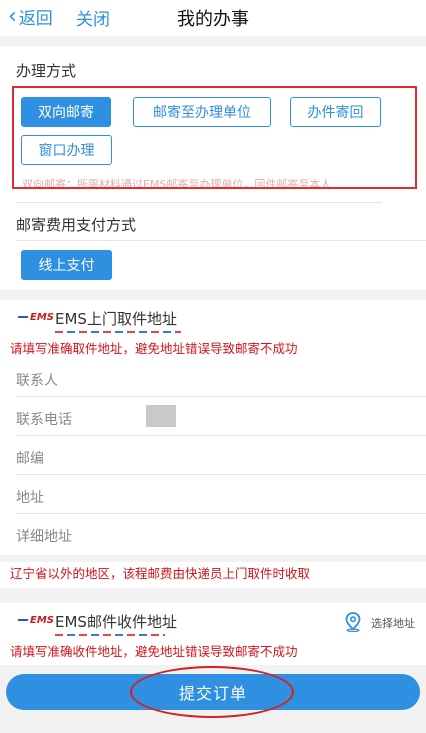  What do you see at coordinates (76, 225) in the screenshot?
I see `payment-label: 邮寄费用支付方式` at bounding box center [76, 225].